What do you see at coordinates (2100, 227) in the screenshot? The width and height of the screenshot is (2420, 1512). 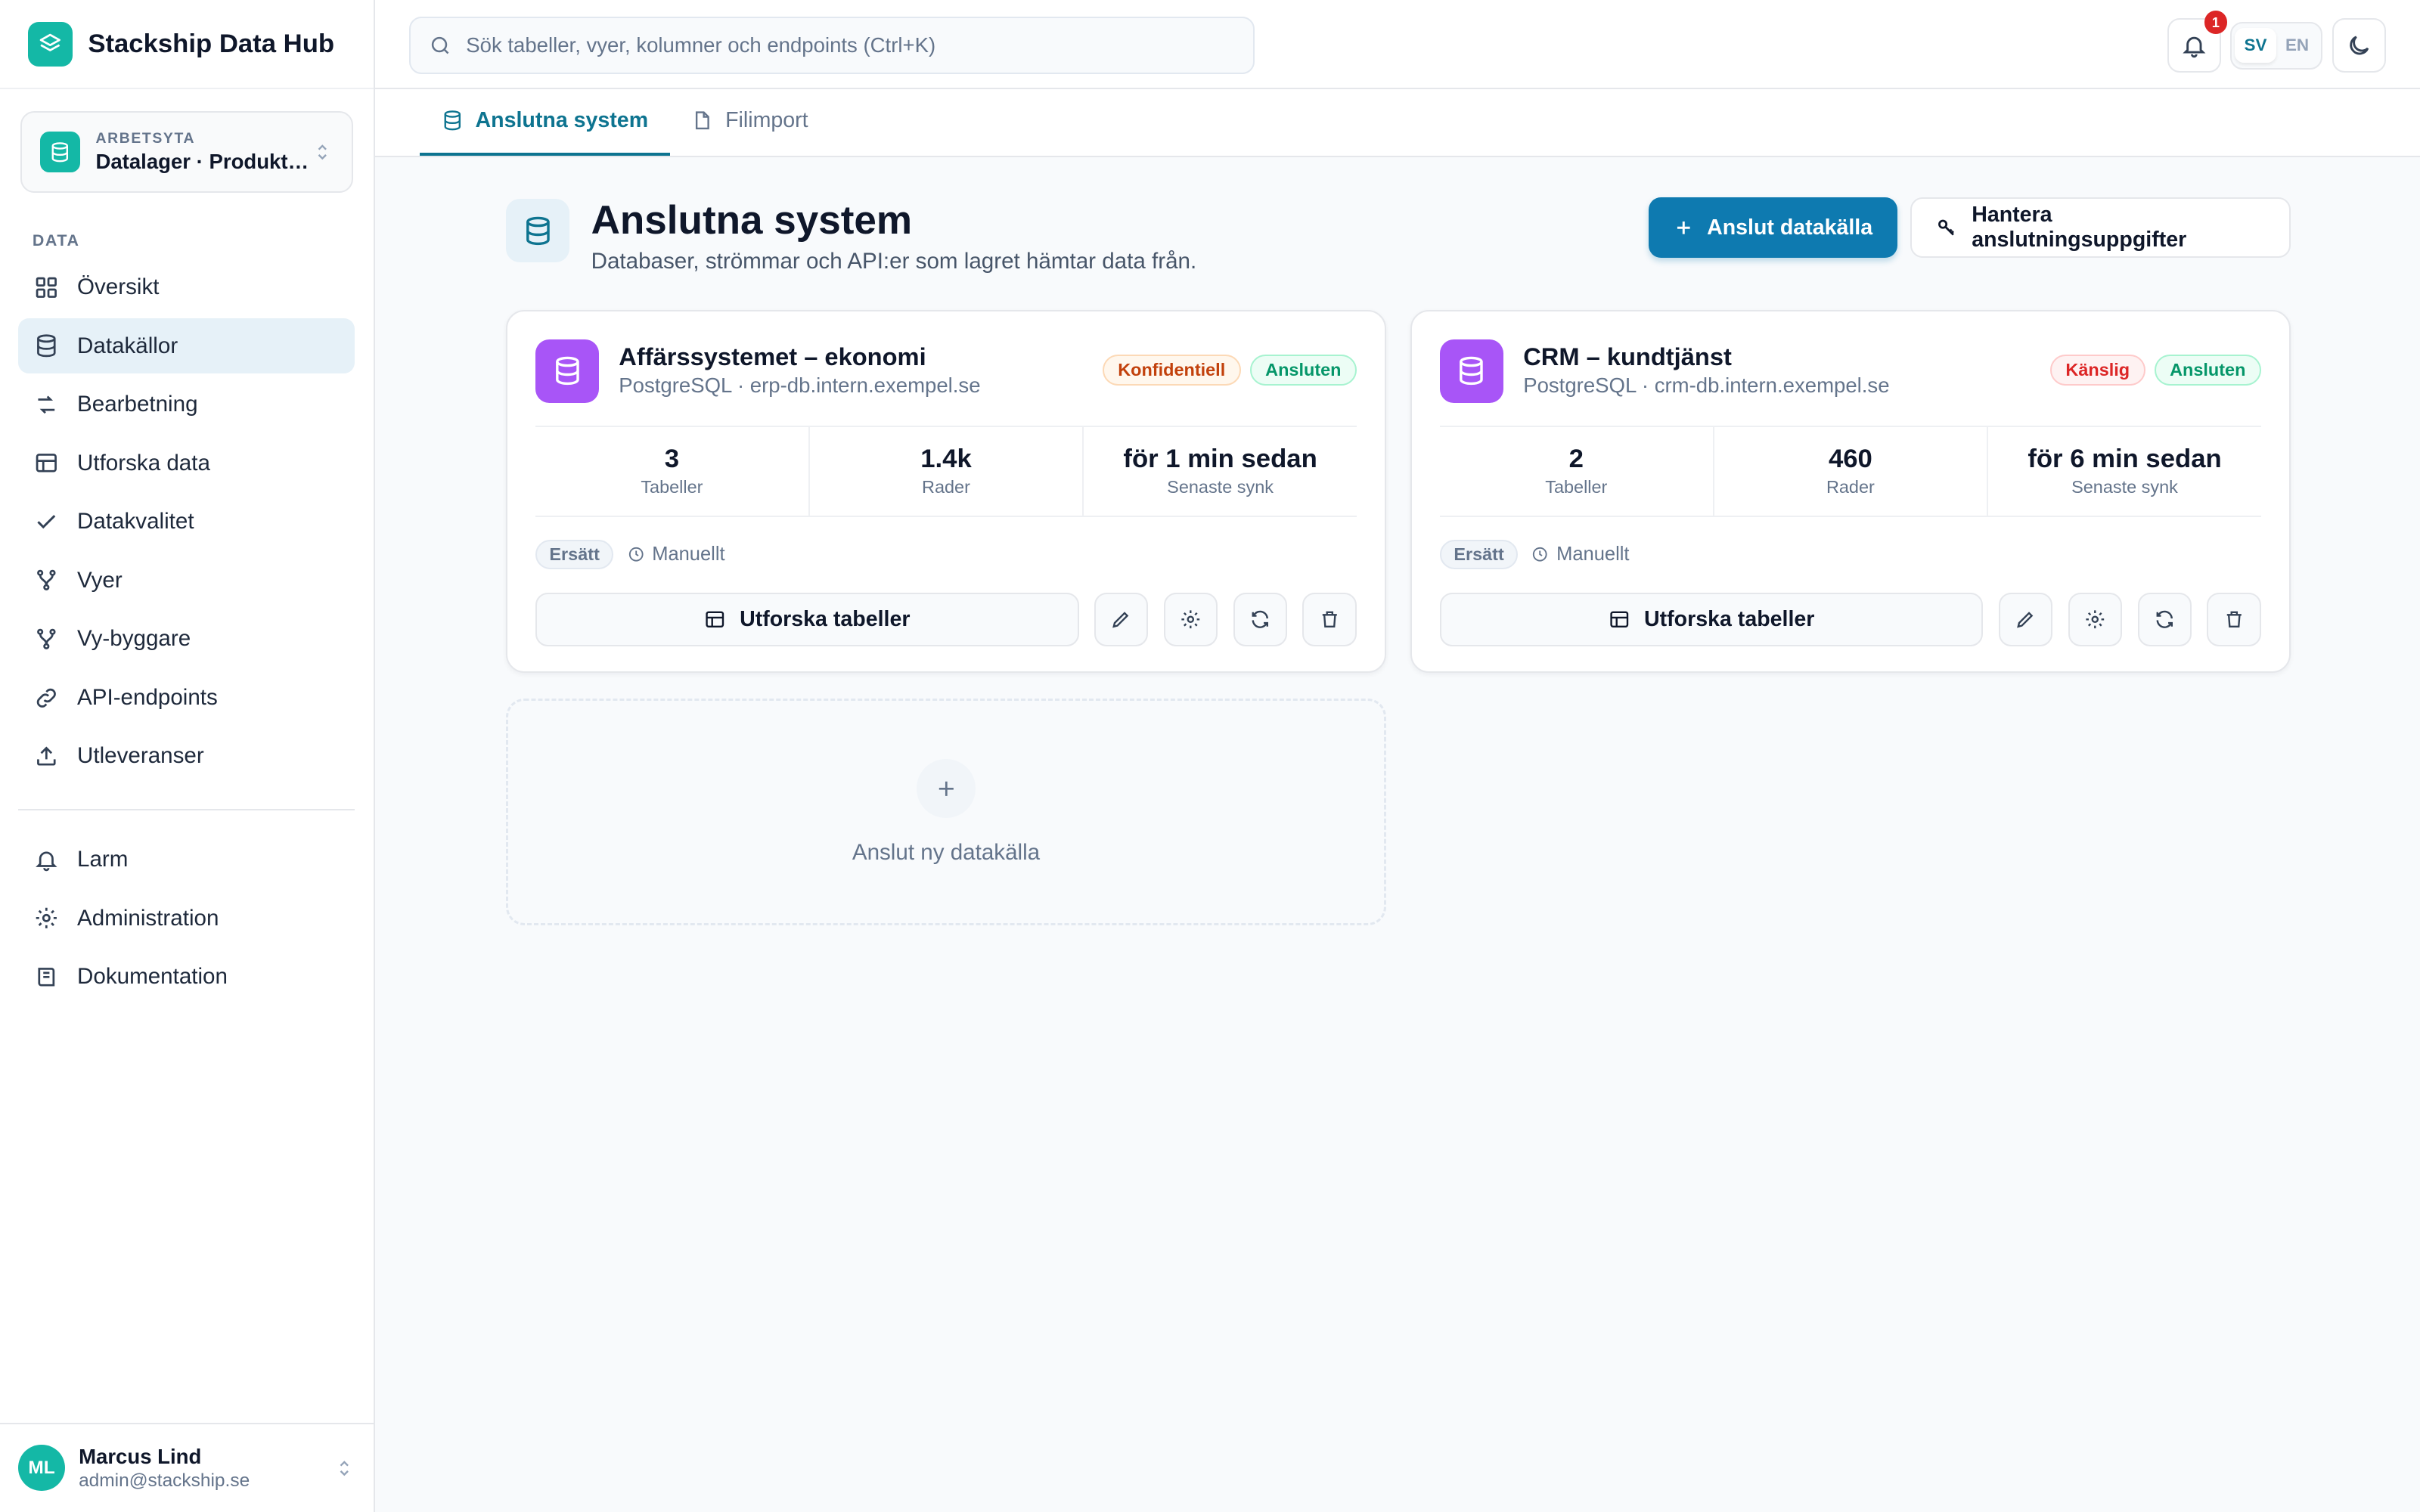 I see `manage-credentials-button: Hantera anslutningsuppgifter` at bounding box center [2100, 227].